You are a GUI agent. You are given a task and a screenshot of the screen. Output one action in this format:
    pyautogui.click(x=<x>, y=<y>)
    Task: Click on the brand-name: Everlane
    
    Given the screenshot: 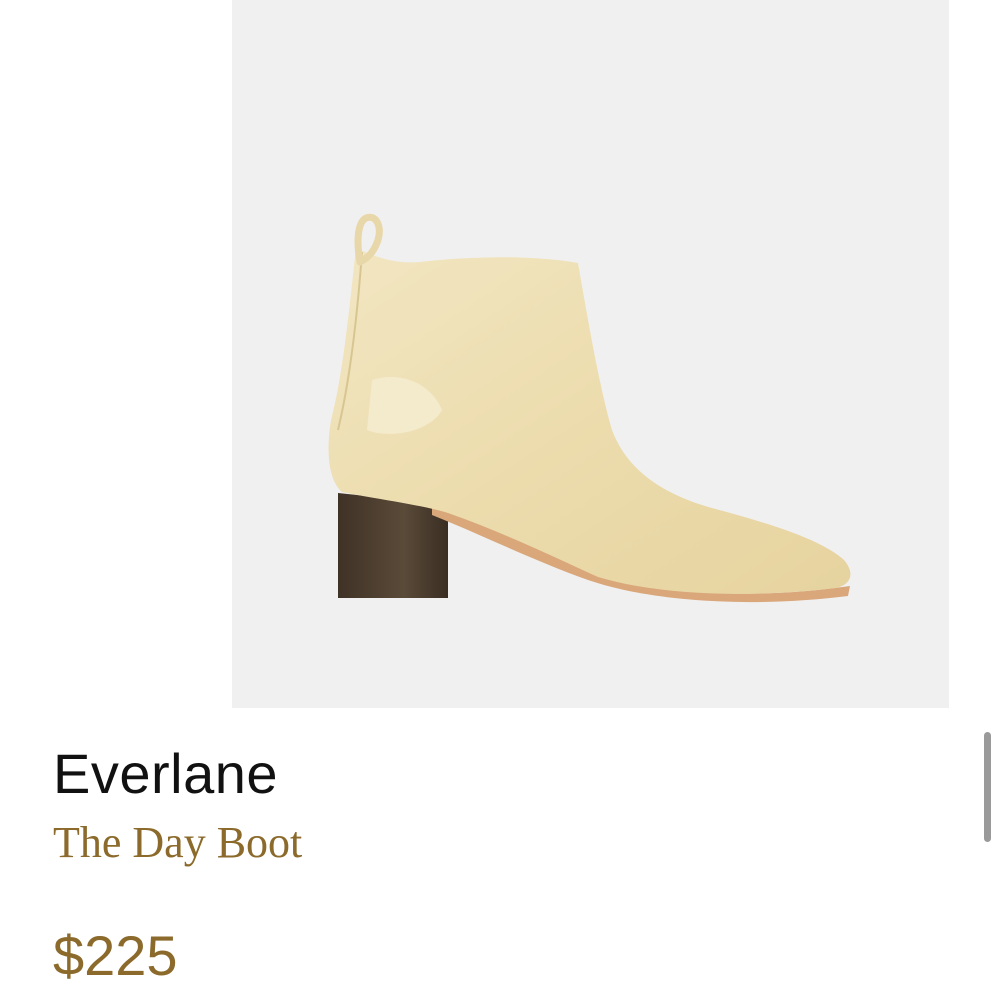 What is the action you would take?
    pyautogui.click(x=166, y=773)
    